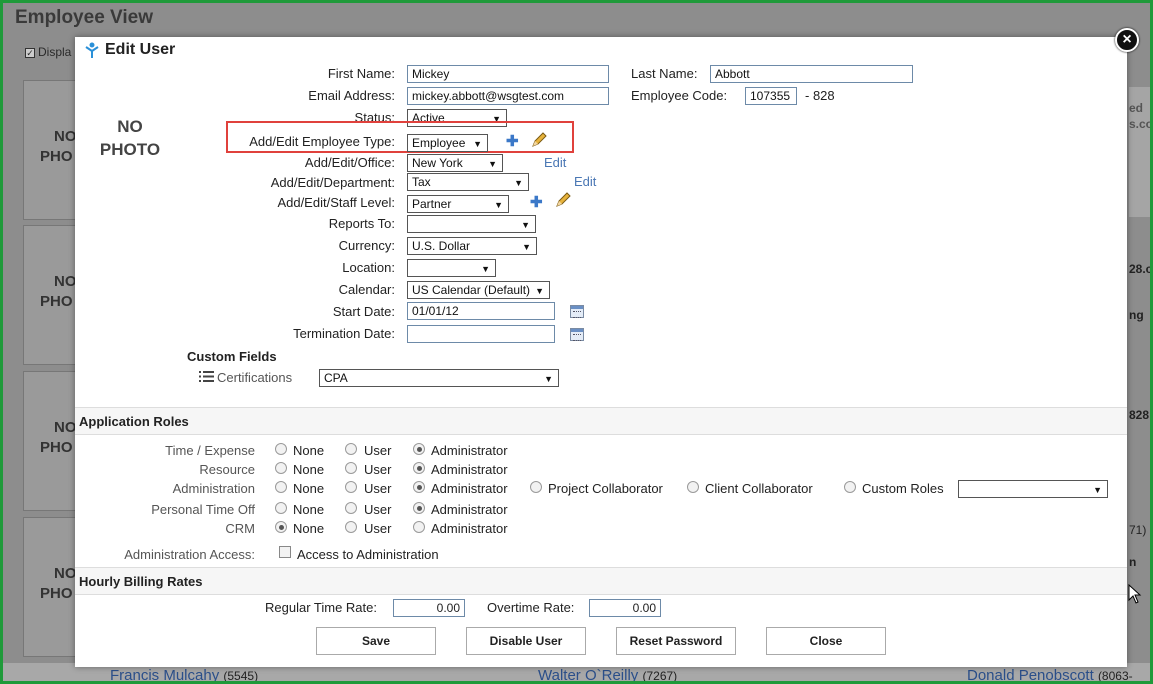 The image size is (1153, 684). What do you see at coordinates (478, 290) in the screenshot?
I see `calendar-select: US Calendar (Default) ▼` at bounding box center [478, 290].